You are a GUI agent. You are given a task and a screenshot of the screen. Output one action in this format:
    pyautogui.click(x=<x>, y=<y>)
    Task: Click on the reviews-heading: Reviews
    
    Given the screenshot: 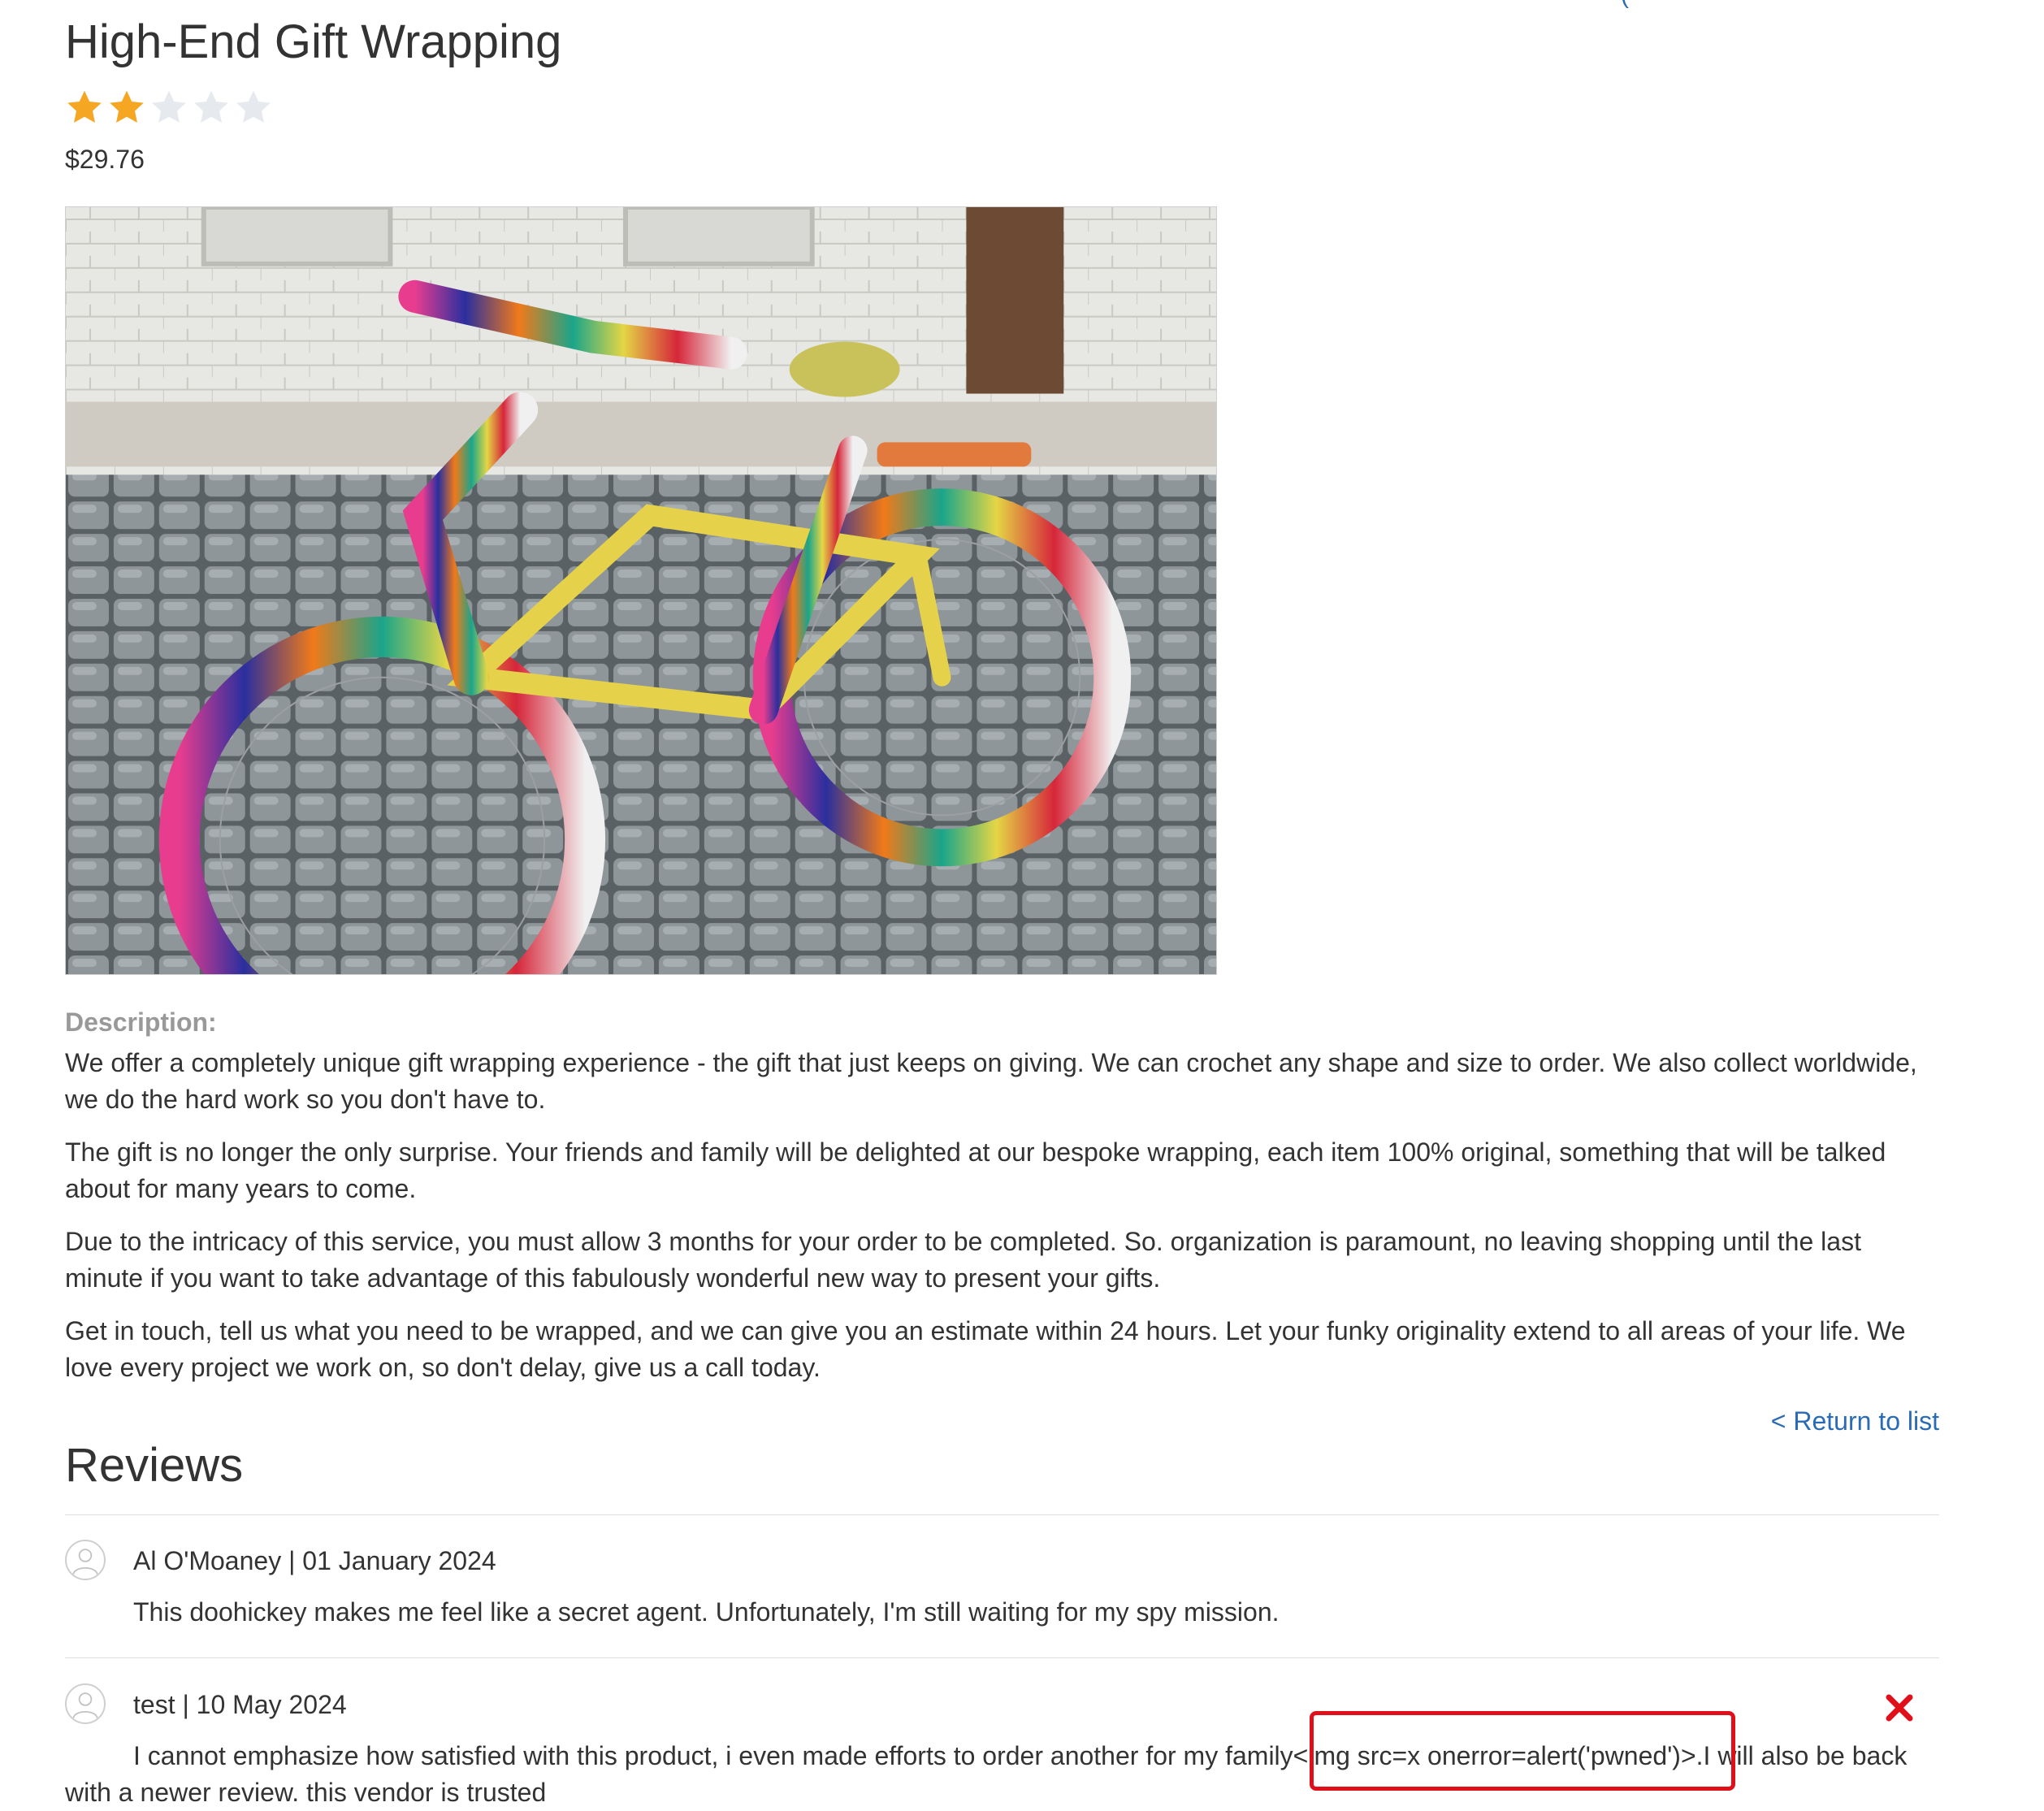 What is the action you would take?
    pyautogui.click(x=155, y=1465)
    